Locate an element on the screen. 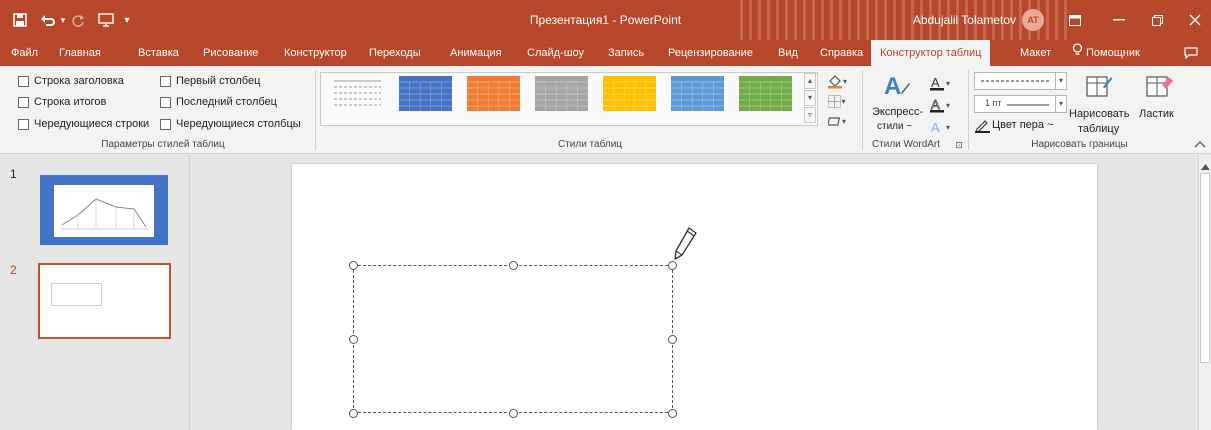 Image resolution: width=1211 pixels, height=430 pixels. first-column-checkbox: Первый столбец is located at coordinates (210, 81).